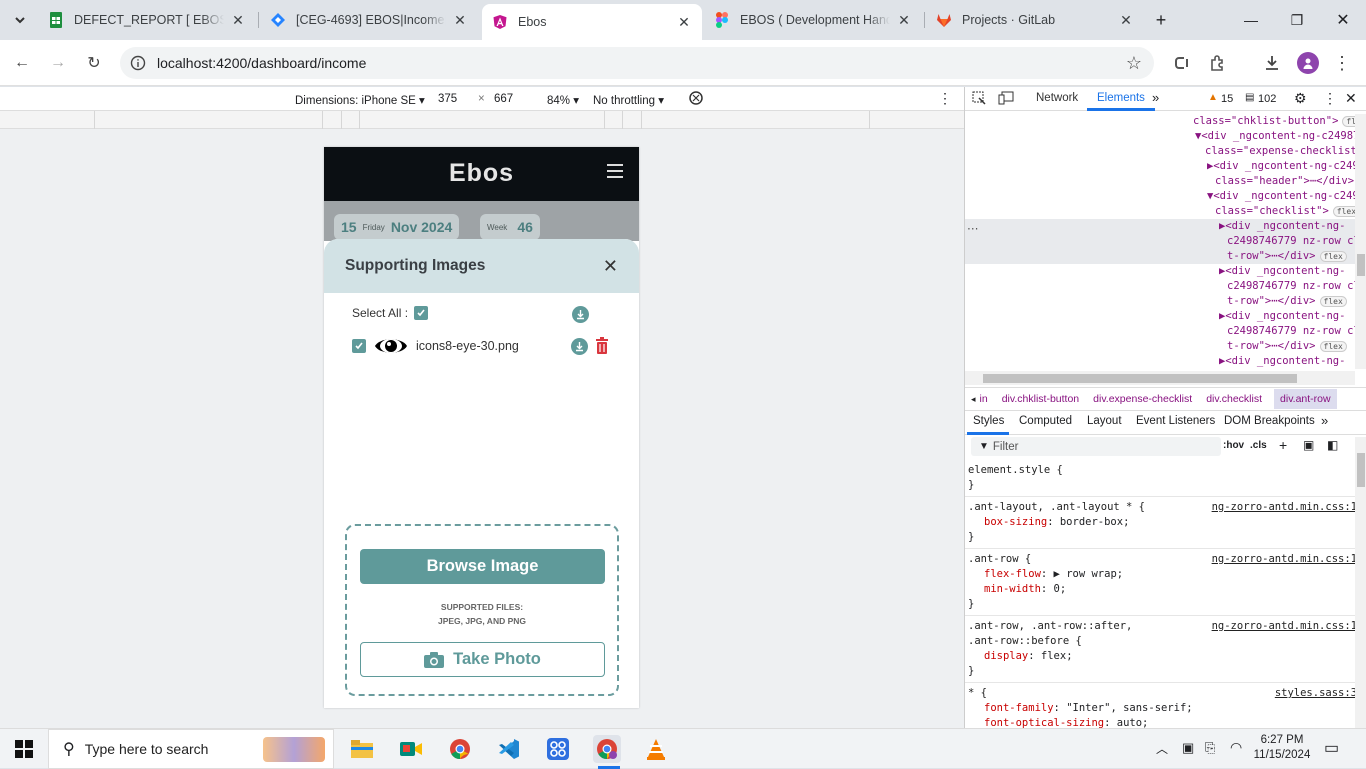  Describe the element at coordinates (1165, 196) in the screenshot. I see `dom-tree-line: ▼<div _ngcontent-ng-c249` at that location.